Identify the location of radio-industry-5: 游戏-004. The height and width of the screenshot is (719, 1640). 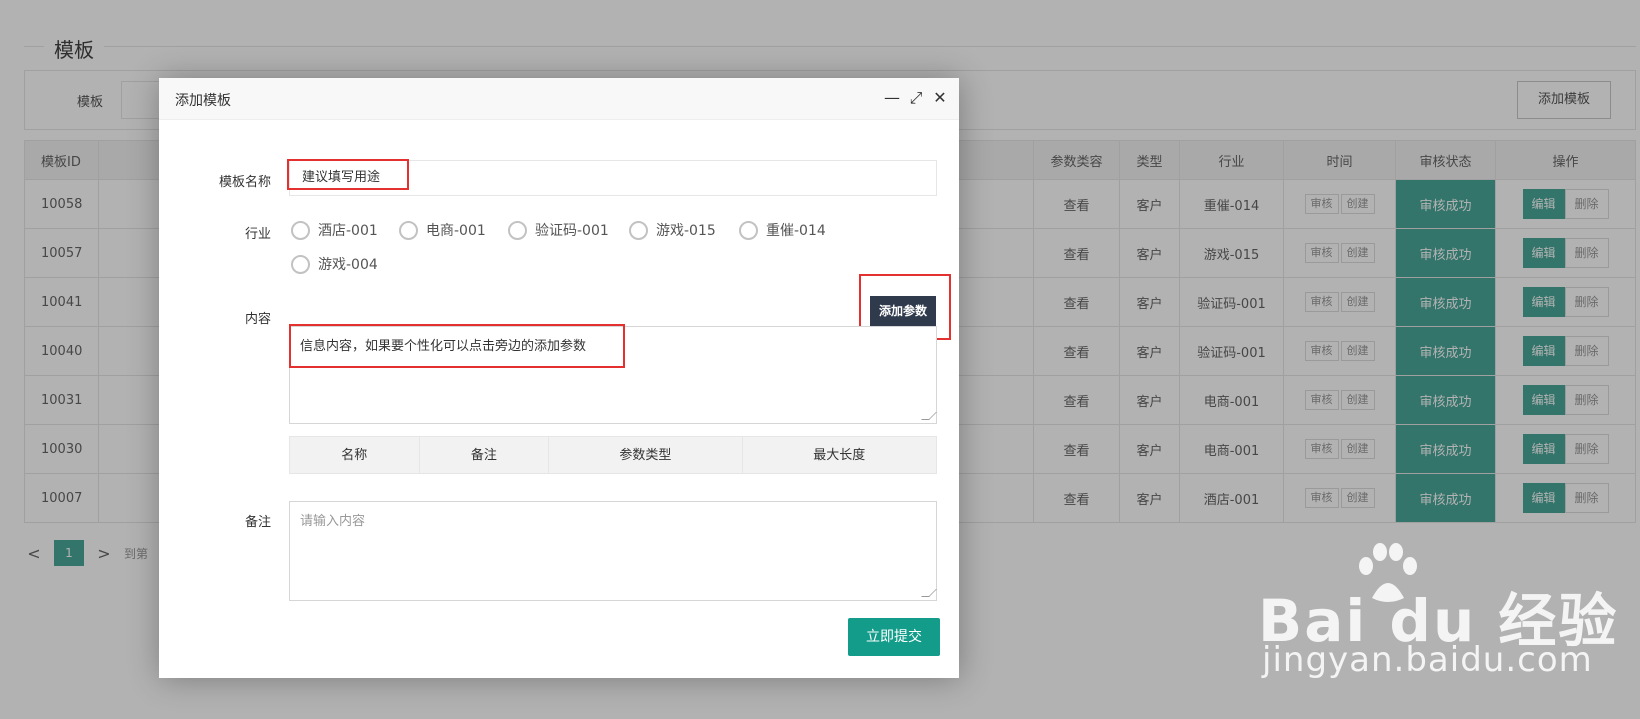
(334, 264).